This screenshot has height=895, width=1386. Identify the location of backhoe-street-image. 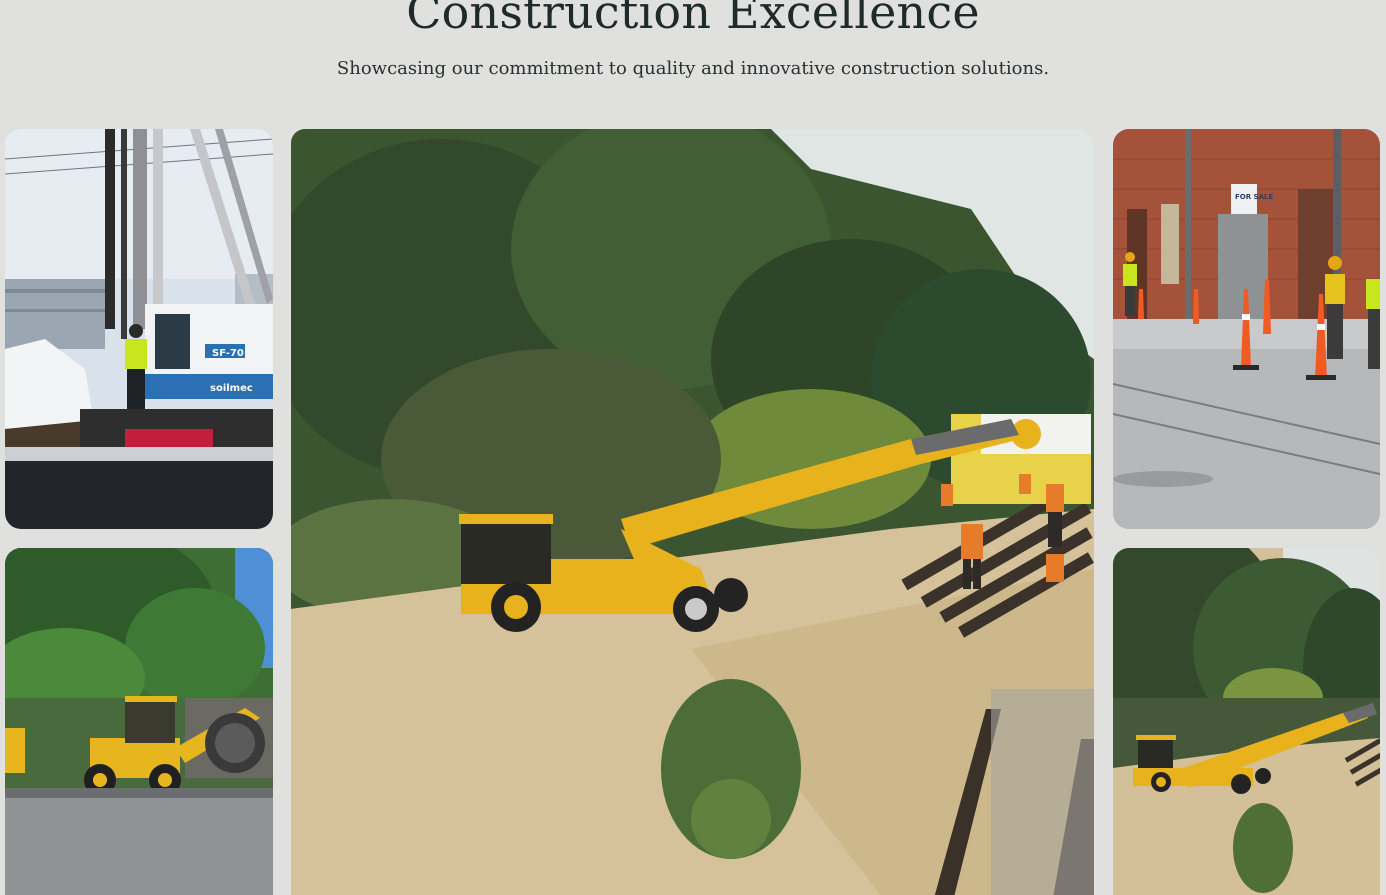
(139, 721).